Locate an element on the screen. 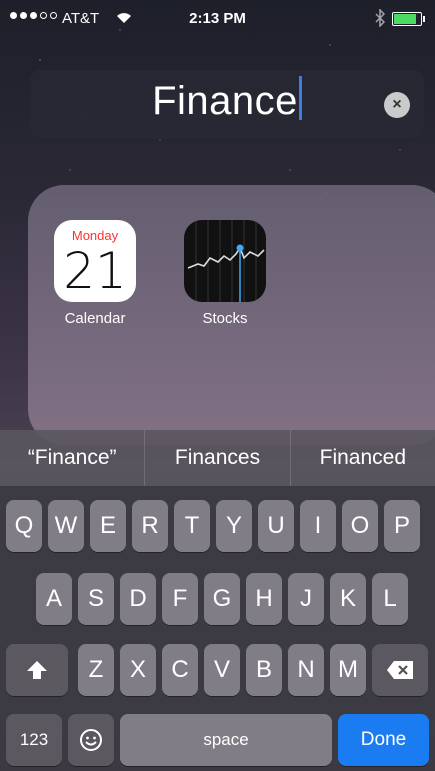 The image size is (435, 771). text-cursor is located at coordinates (300, 98).